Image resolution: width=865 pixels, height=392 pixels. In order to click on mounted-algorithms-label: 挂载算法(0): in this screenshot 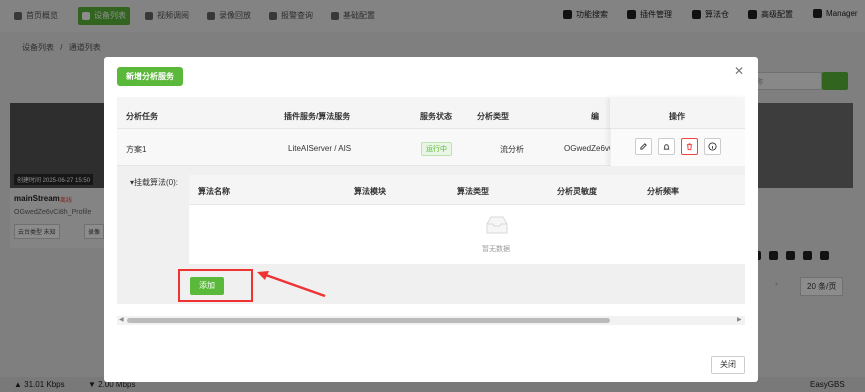, I will do `click(156, 182)`.